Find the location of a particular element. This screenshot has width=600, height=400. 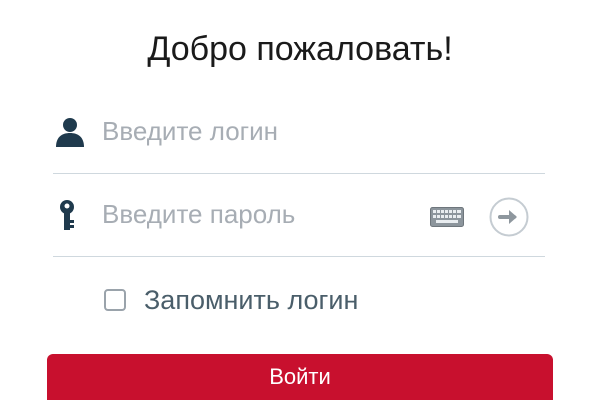

keyboard-icon is located at coordinates (447, 217).